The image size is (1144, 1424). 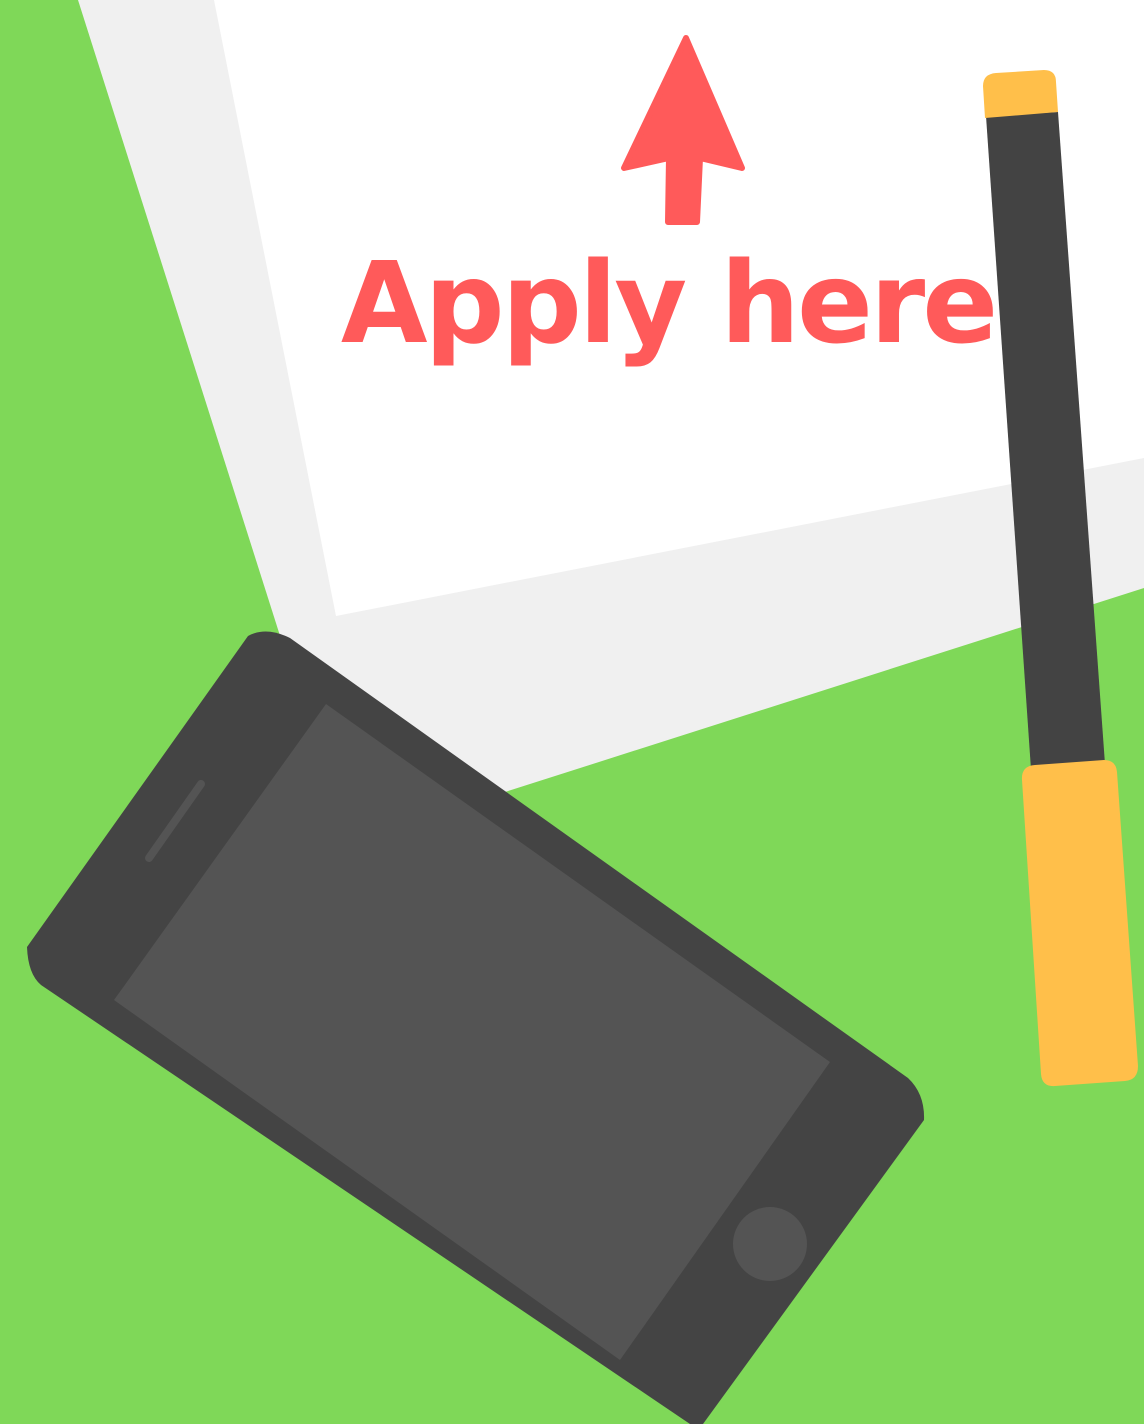 What do you see at coordinates (1020, 94) in the screenshot?
I see `pen-tip` at bounding box center [1020, 94].